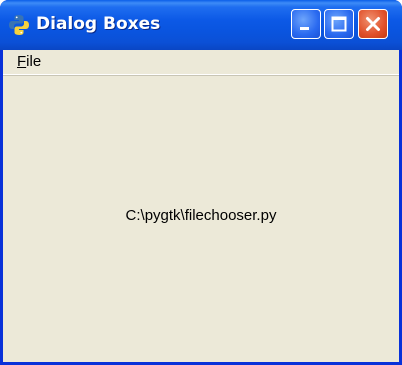 The image size is (402, 365). What do you see at coordinates (22, 61) in the screenshot?
I see `menu-item-file-mnemonic: F` at bounding box center [22, 61].